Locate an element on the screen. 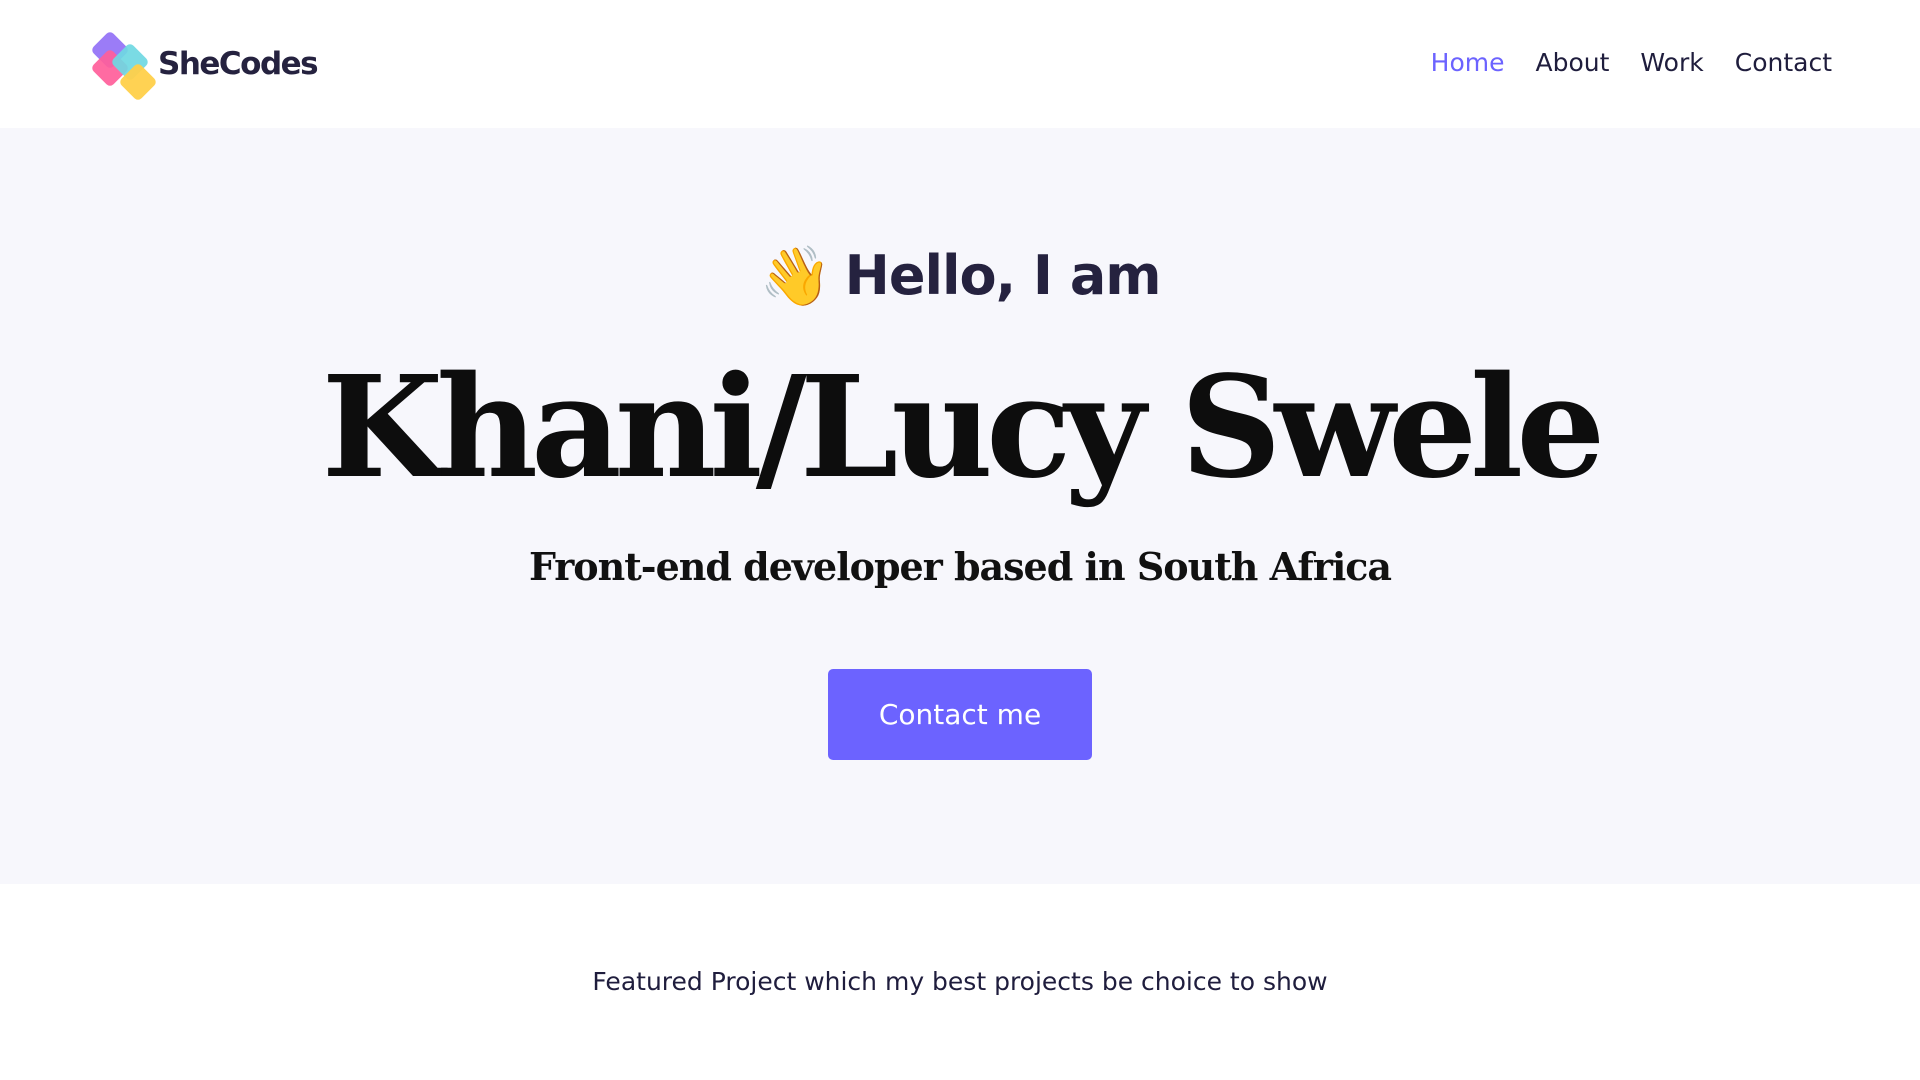 Image resolution: width=1920 pixels, height=1080 pixels. nav-item-about: About is located at coordinates (1573, 63).